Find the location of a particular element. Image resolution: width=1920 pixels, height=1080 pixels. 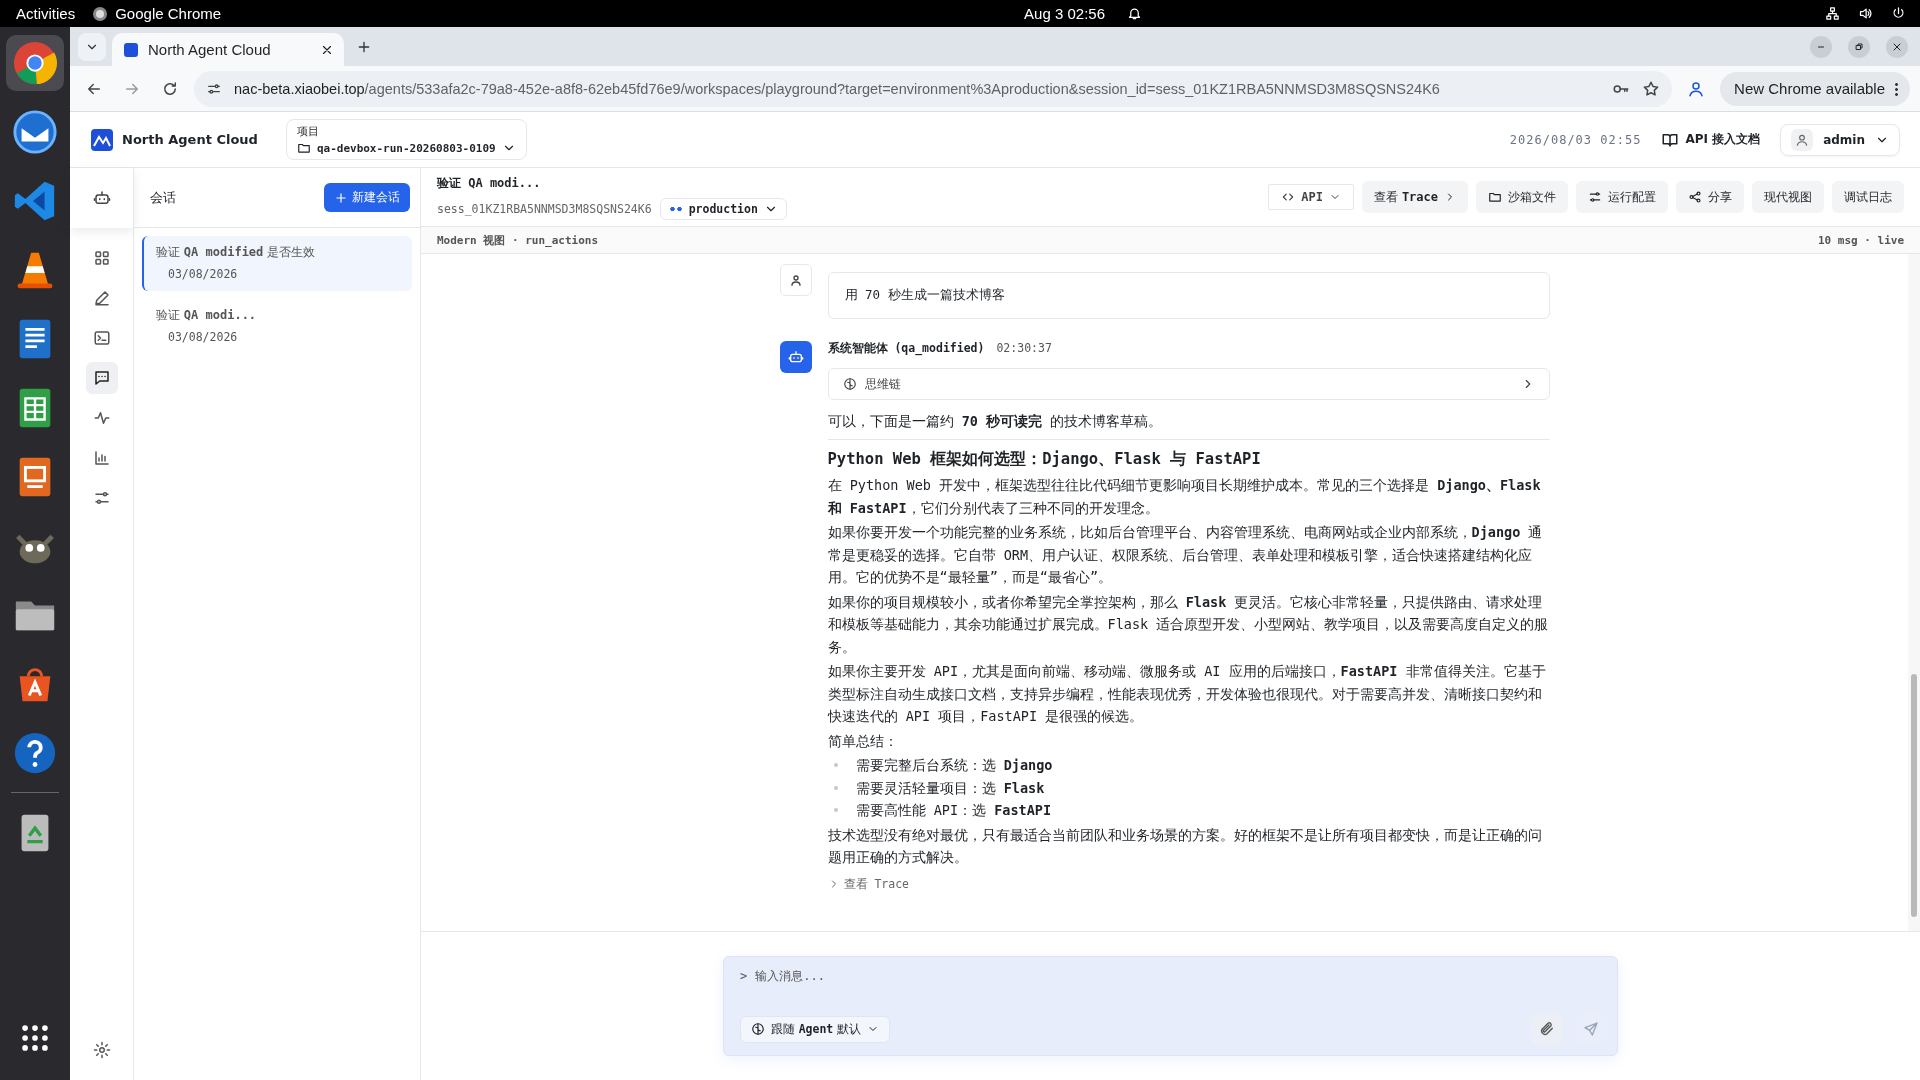

network-icon is located at coordinates (1832, 13).